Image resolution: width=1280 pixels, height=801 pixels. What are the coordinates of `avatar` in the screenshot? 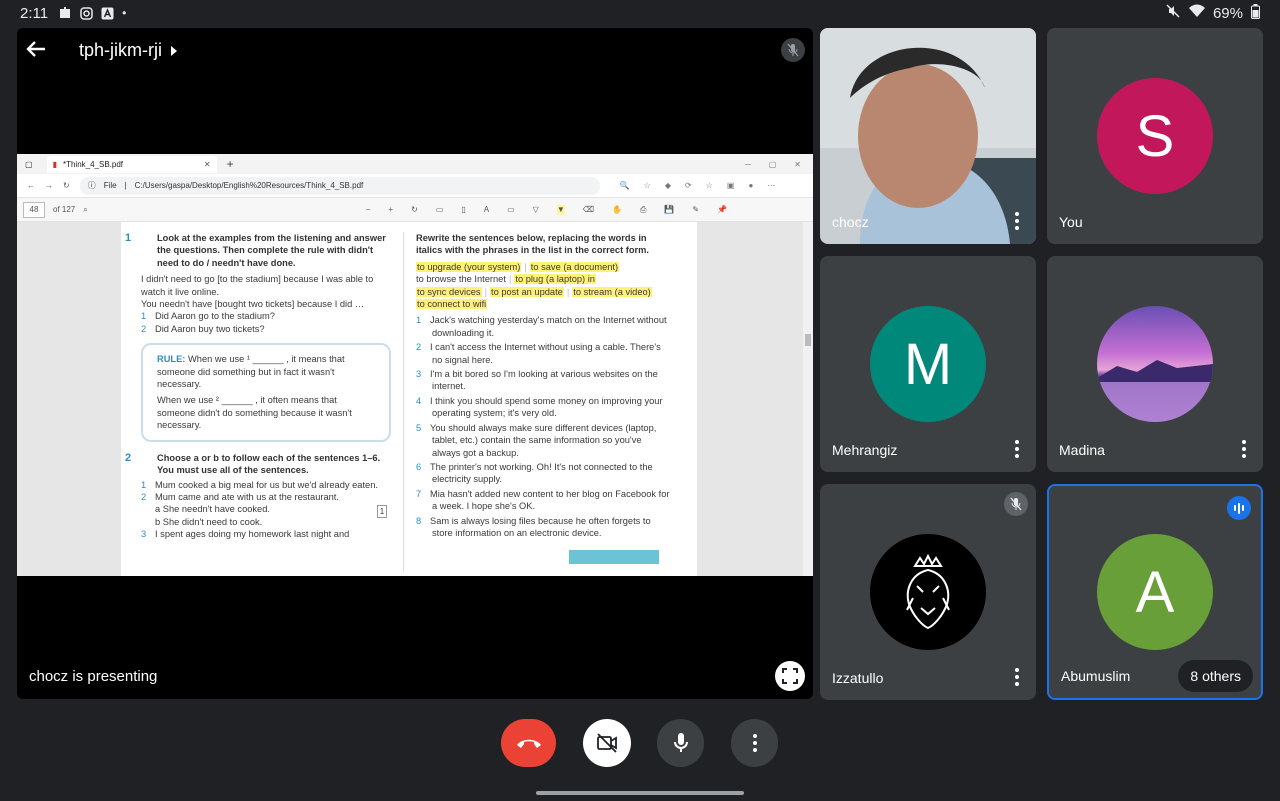 It's located at (1155, 364).